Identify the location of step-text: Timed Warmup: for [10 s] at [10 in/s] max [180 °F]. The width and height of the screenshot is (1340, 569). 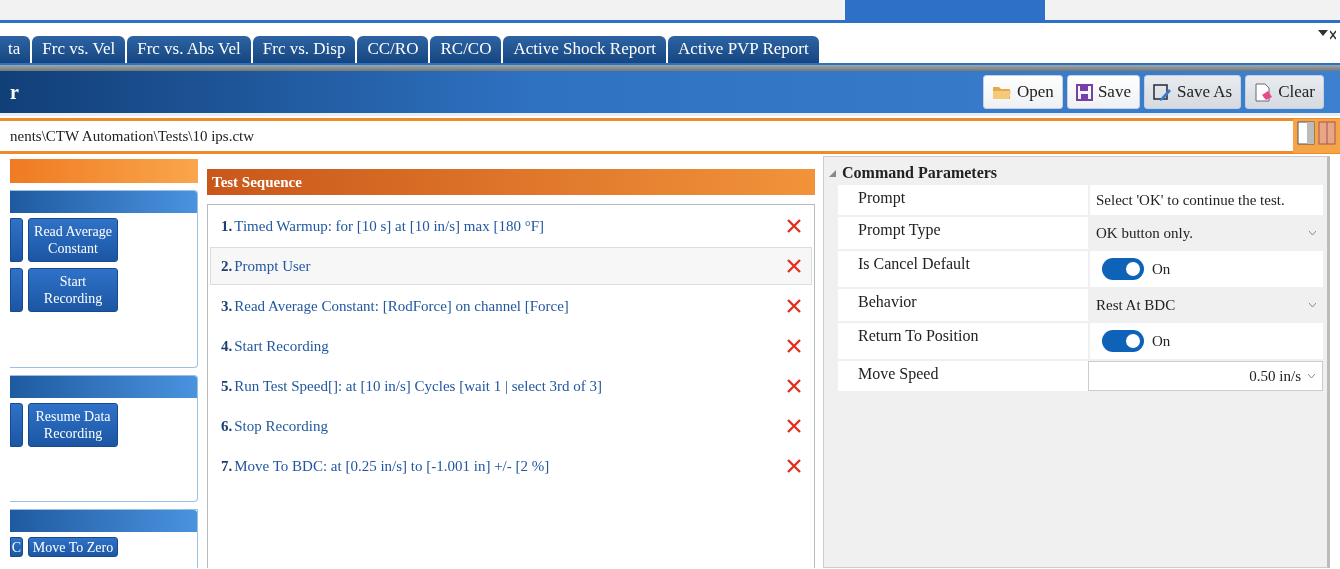
(389, 226).